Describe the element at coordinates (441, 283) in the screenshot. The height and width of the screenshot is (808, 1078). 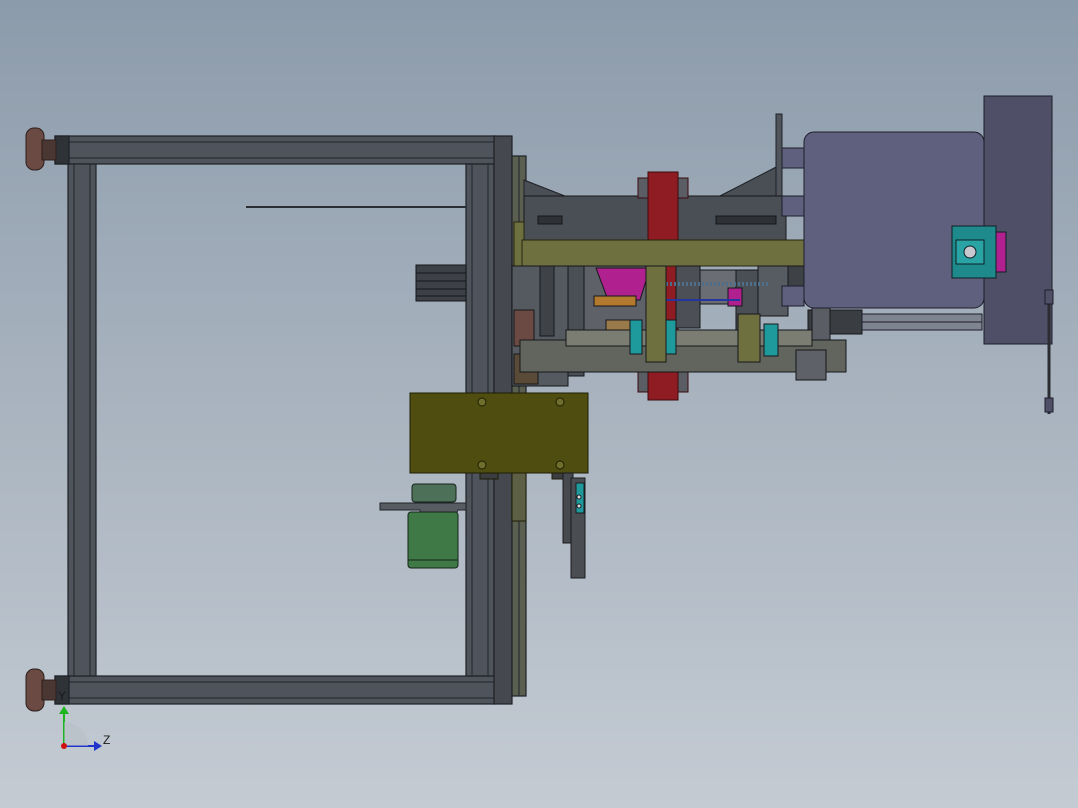
I see `cylinder-block` at that location.